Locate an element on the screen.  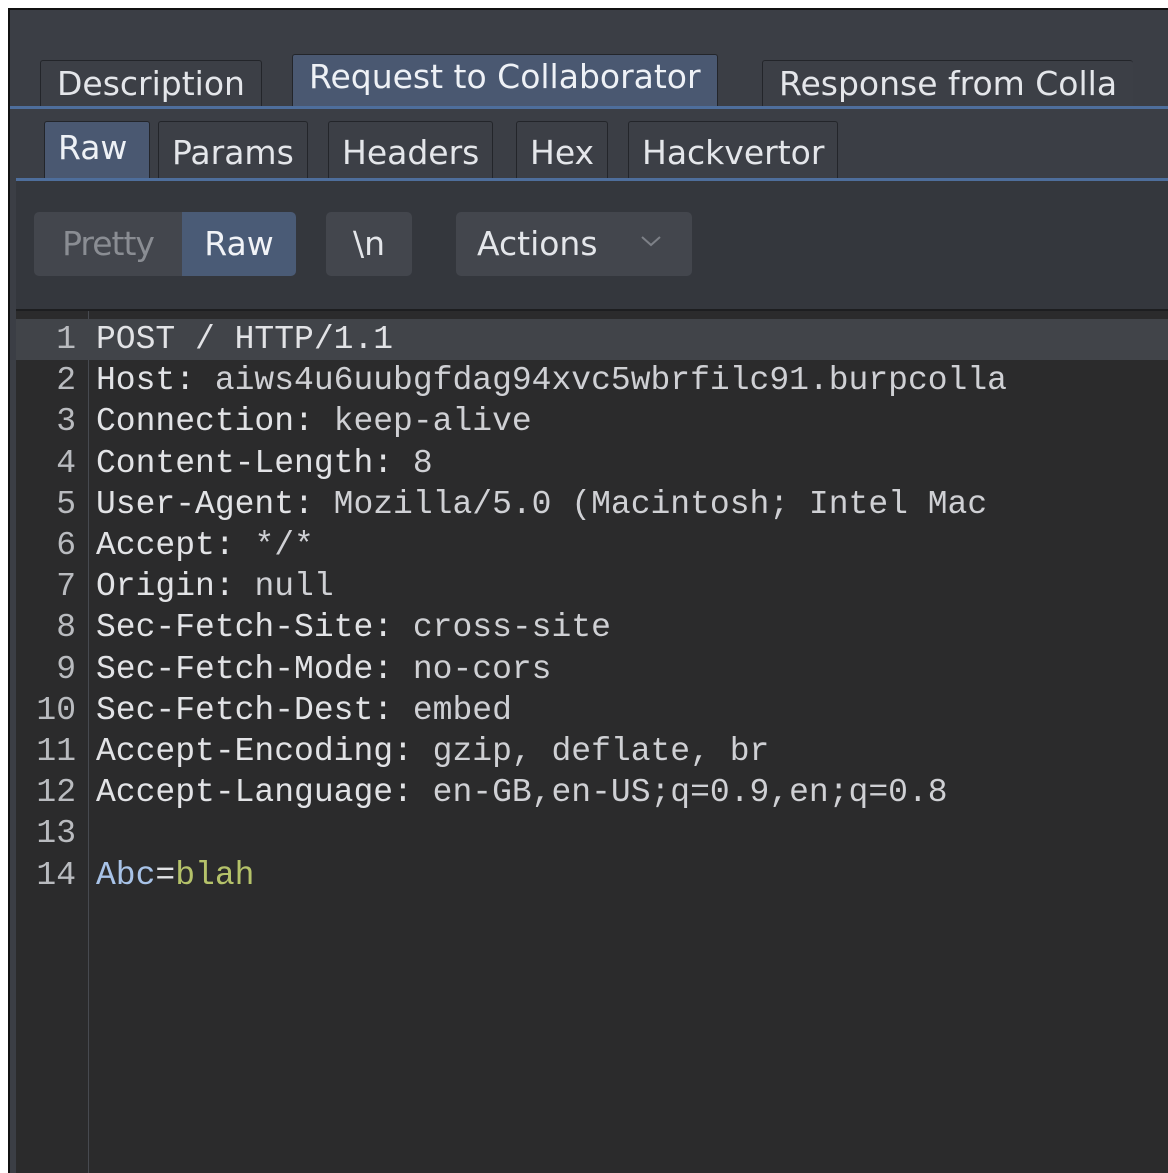
line-text: Abc=blah is located at coordinates (175, 875).